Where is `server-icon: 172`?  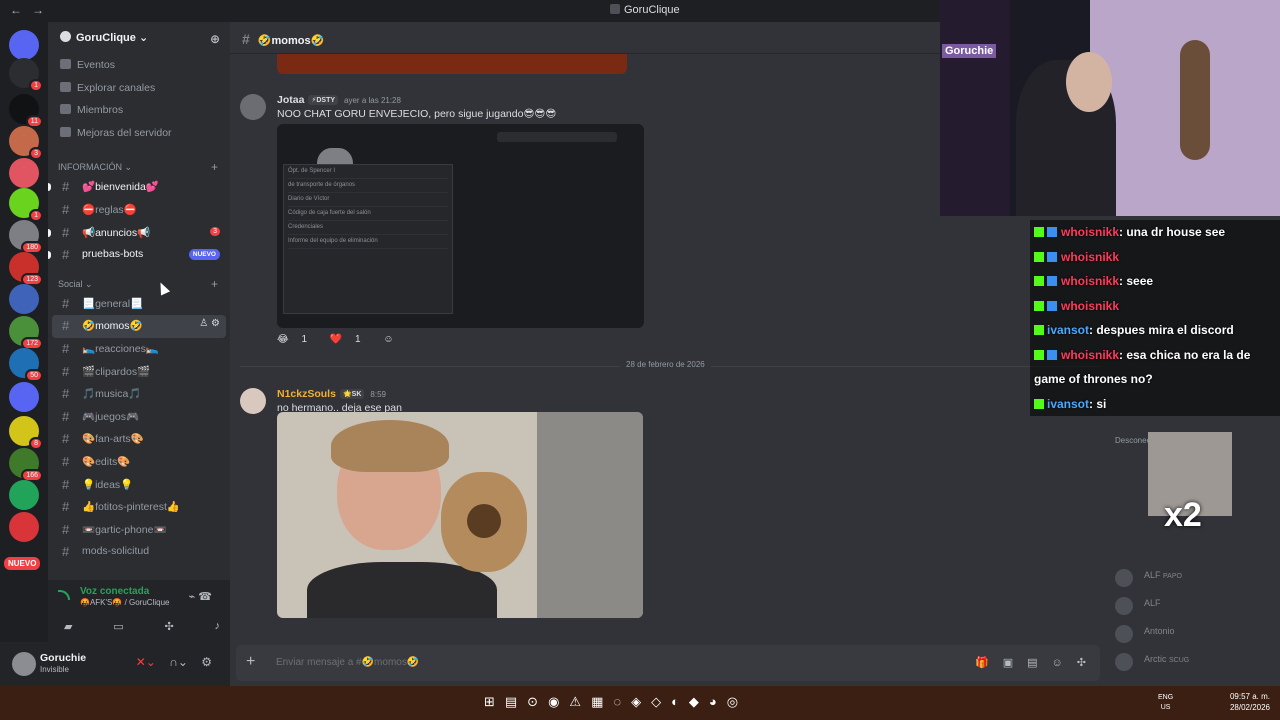
server-icon: 172 is located at coordinates (26, 333).